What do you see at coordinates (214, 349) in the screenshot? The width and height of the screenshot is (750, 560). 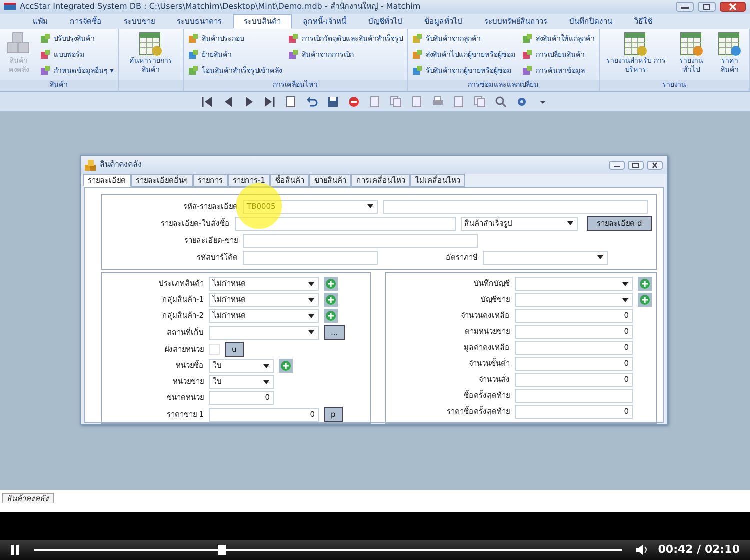 I see `checkbox` at bounding box center [214, 349].